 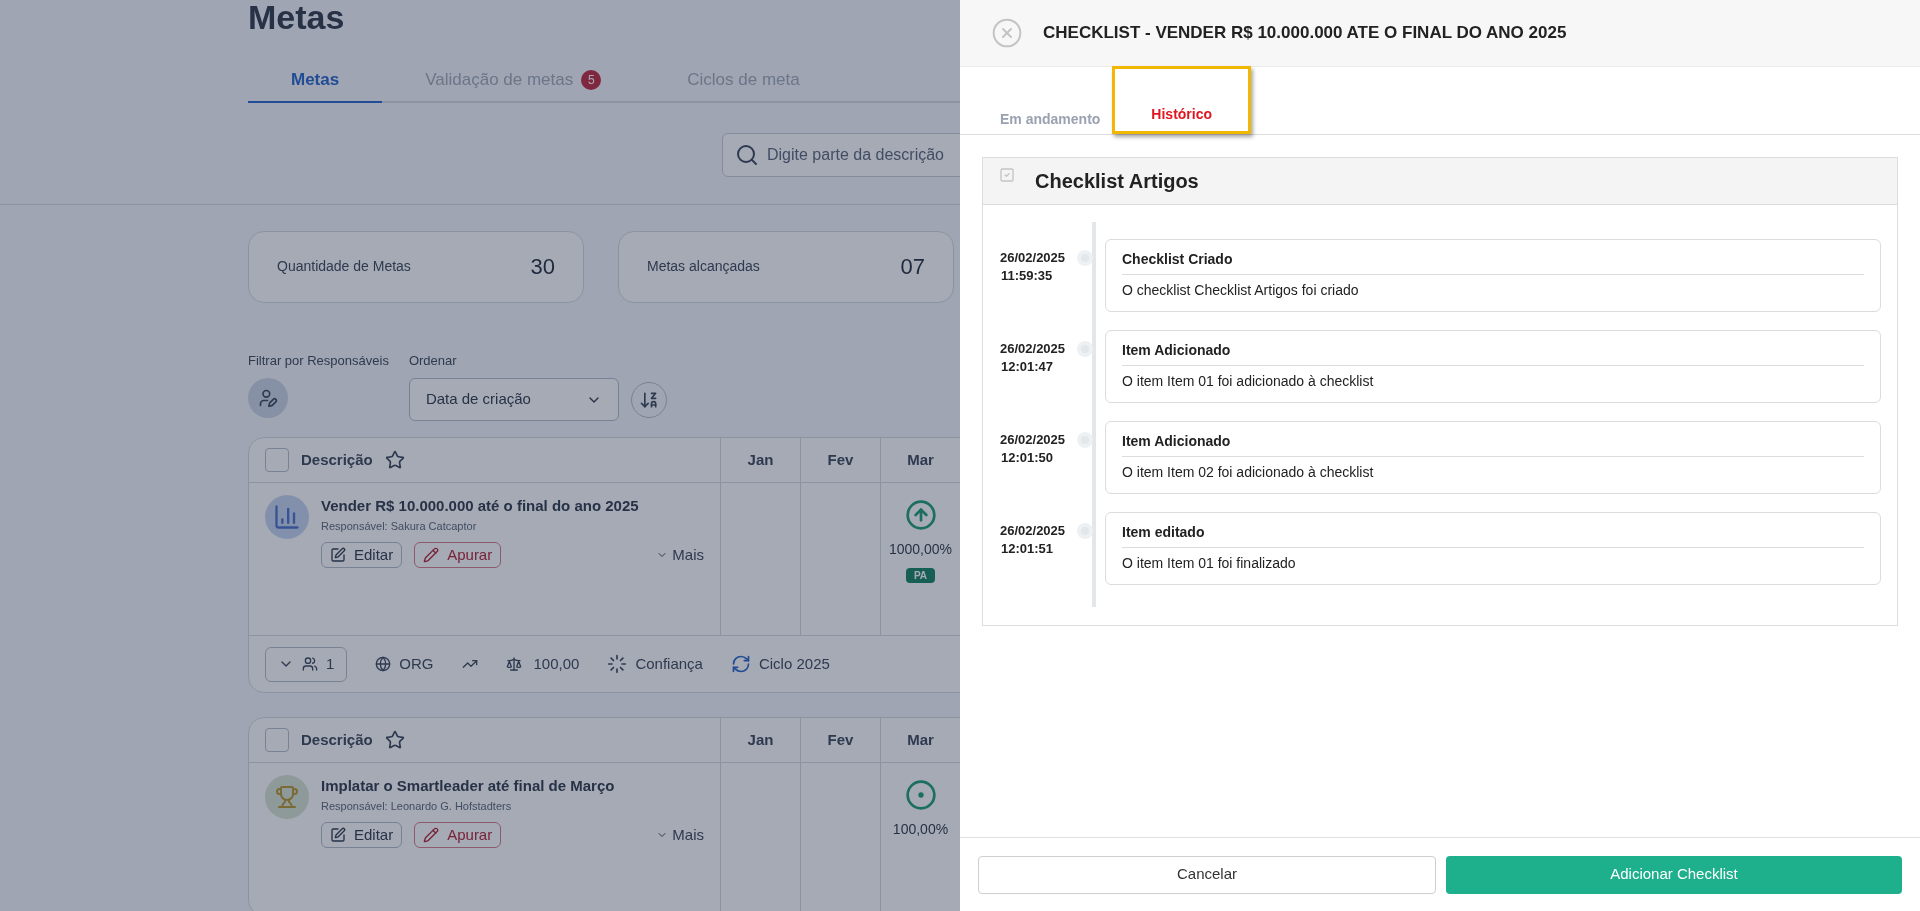 What do you see at coordinates (417, 806) in the screenshot?
I see `responsible-text: Responsável: Leonardo G. Hofstadters` at bounding box center [417, 806].